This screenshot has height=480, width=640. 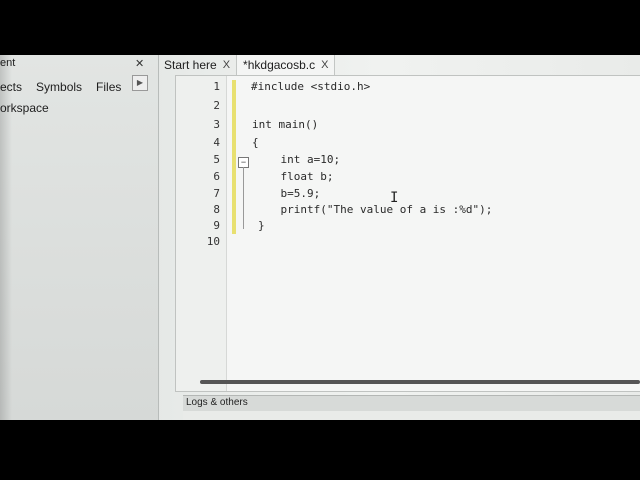 I want to click on close-tab-source-file-icon: X, so click(x=324, y=65).